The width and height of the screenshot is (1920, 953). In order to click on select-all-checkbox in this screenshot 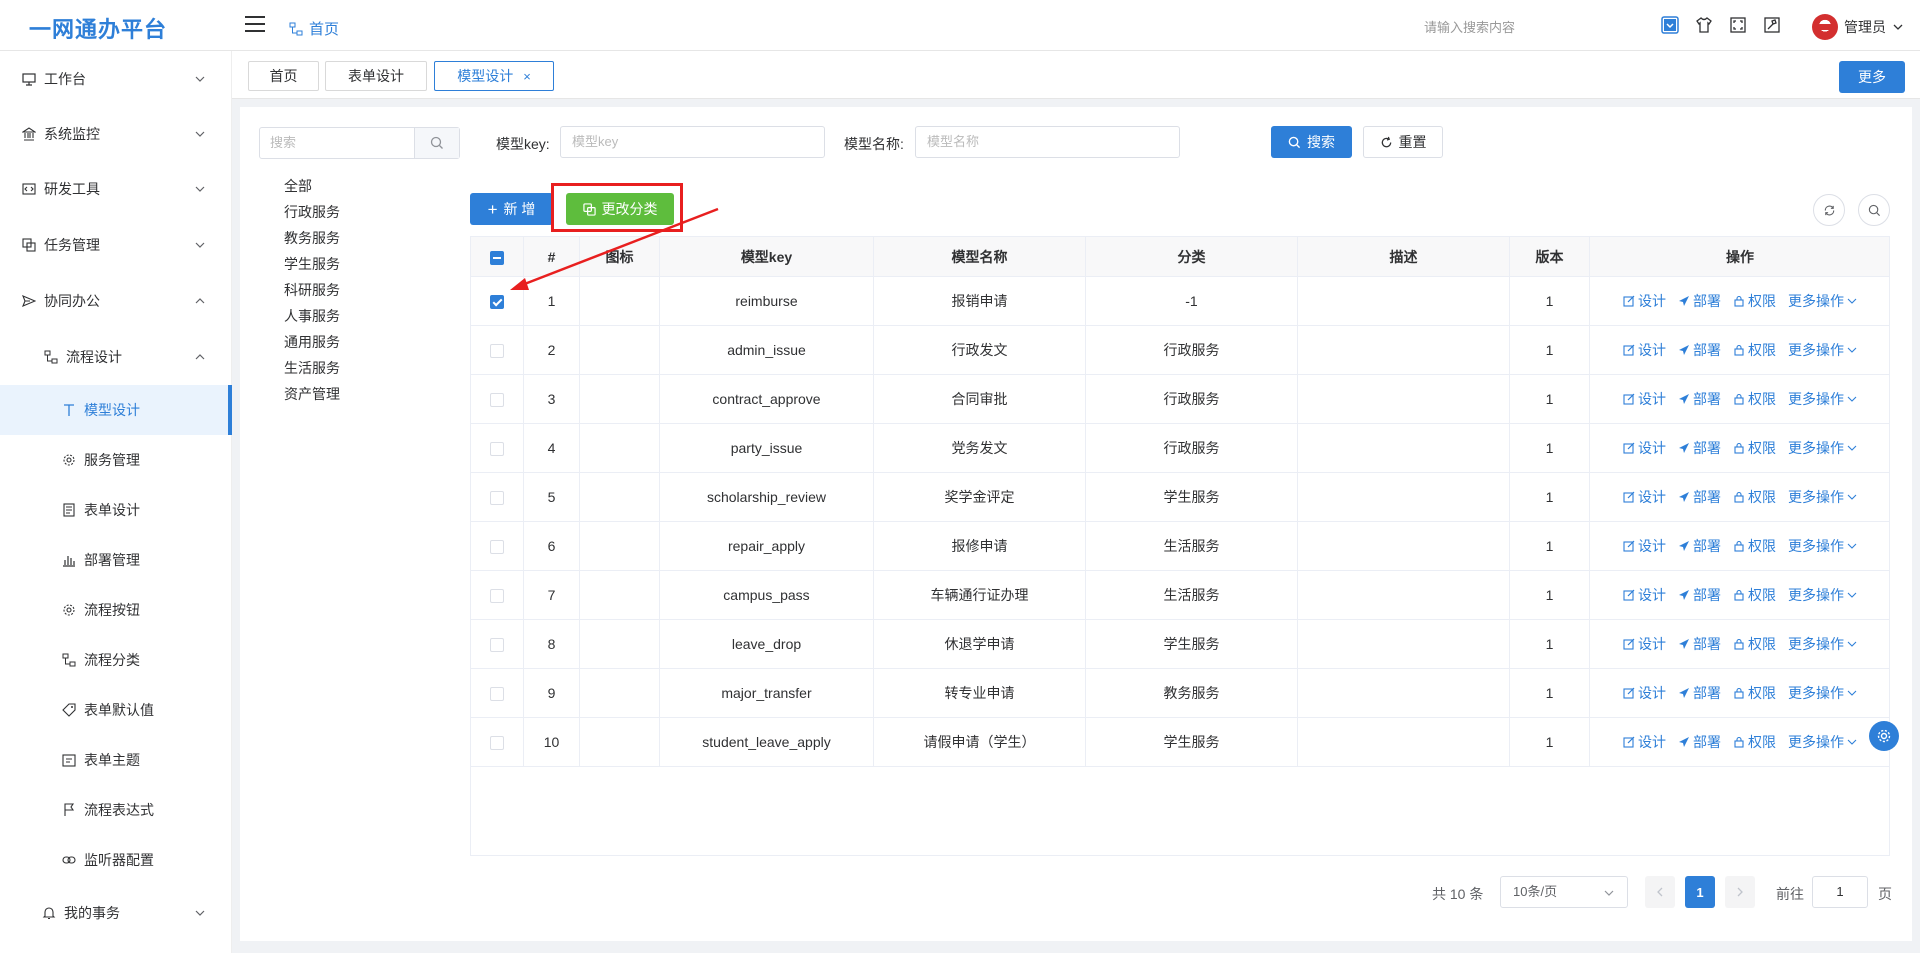, I will do `click(497, 258)`.